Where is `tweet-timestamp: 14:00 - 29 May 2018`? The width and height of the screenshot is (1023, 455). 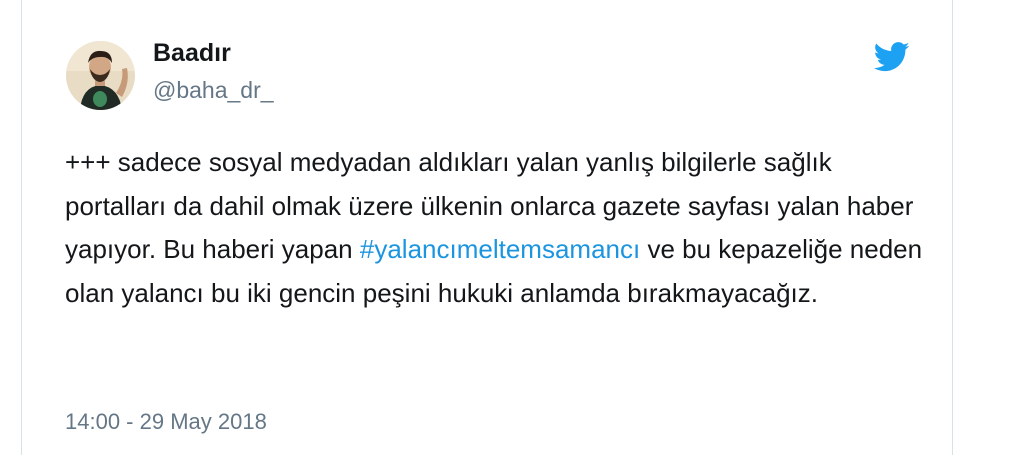 tweet-timestamp: 14:00 - 29 May 2018 is located at coordinates (166, 422).